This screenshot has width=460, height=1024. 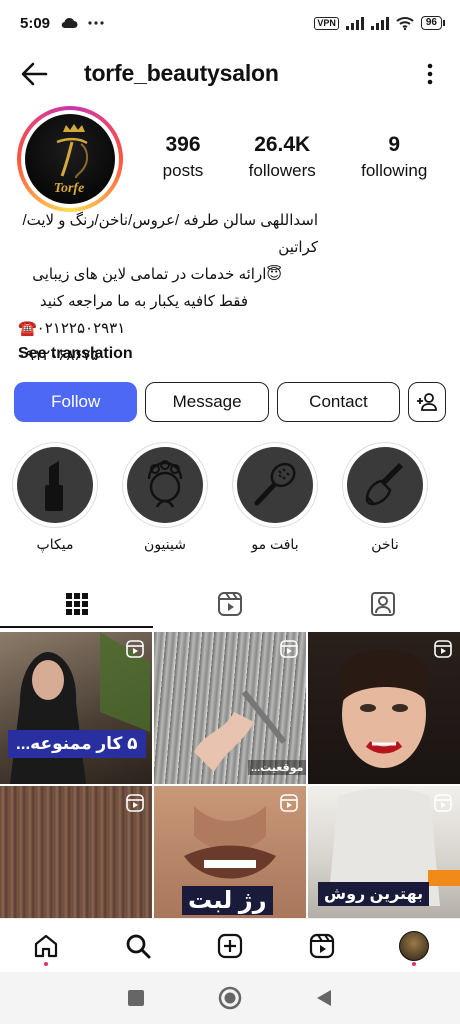 What do you see at coordinates (136, 998) in the screenshot?
I see `recent-apps-icon` at bounding box center [136, 998].